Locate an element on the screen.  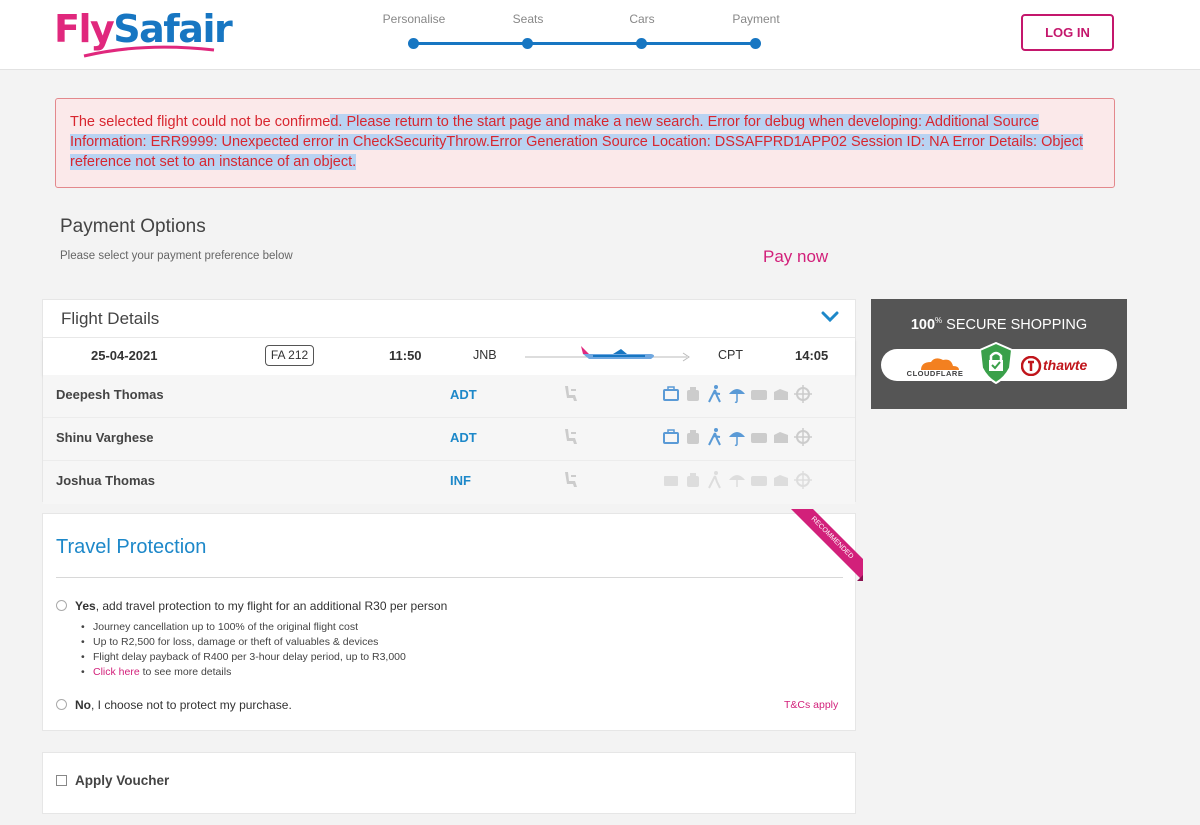
passenger-name: Deepesh Thomas is located at coordinates (110, 394).